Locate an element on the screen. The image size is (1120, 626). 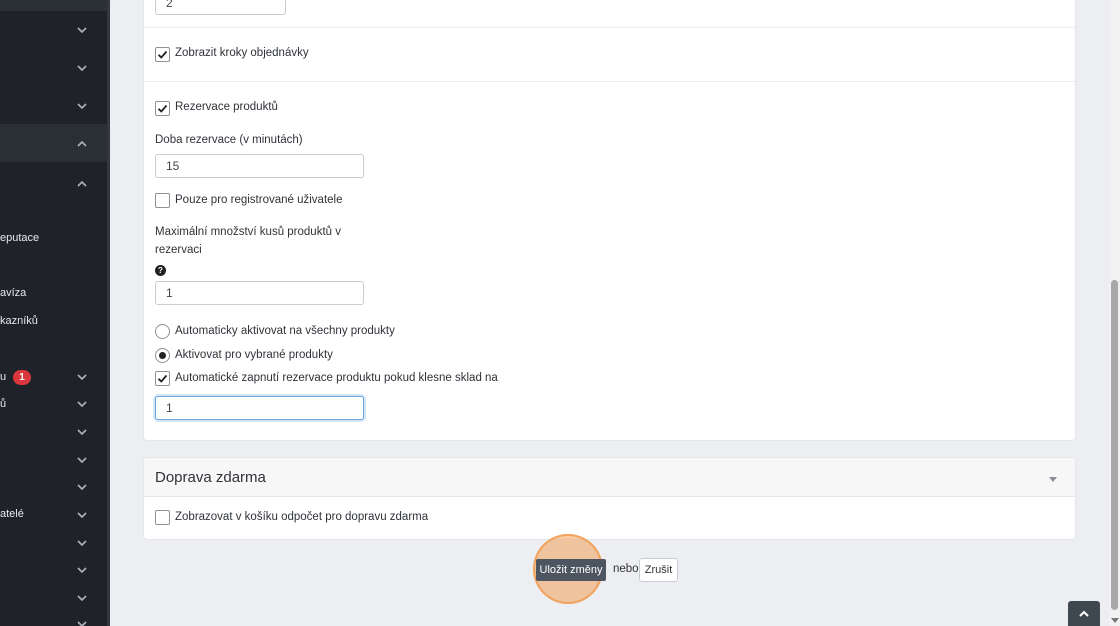
auto-reservation-checkbox is located at coordinates (162, 378).